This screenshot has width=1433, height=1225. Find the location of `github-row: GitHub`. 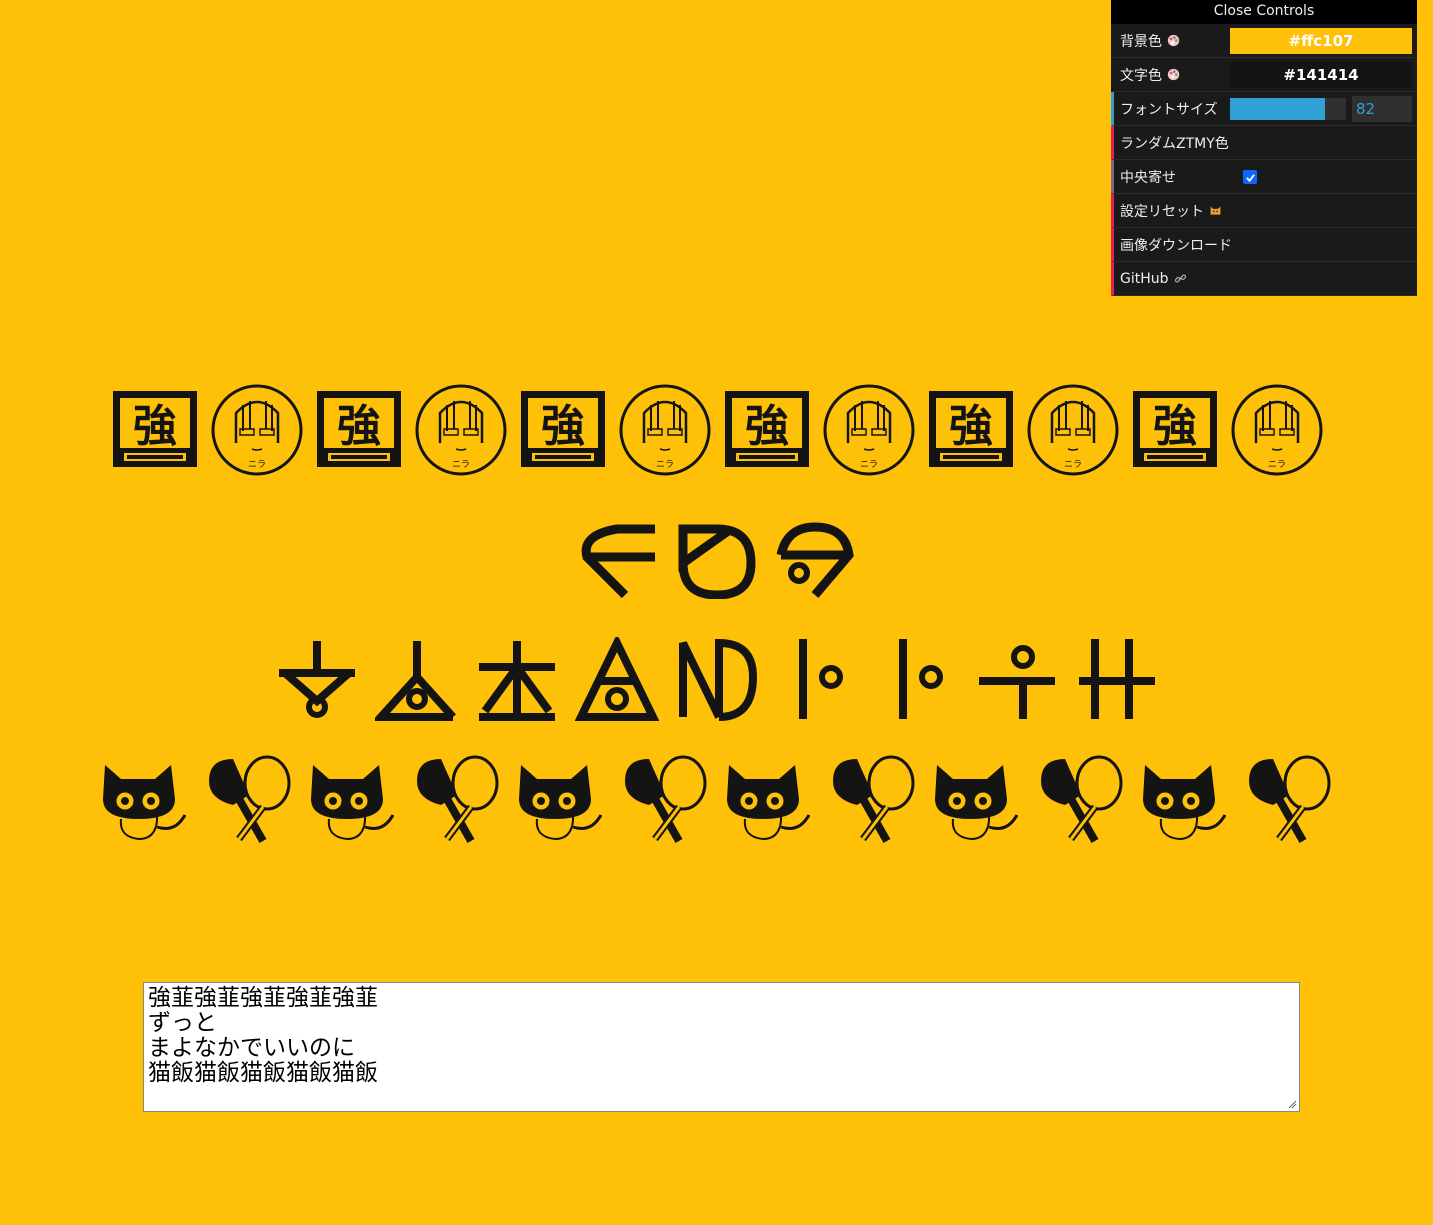

github-row: GitHub is located at coordinates (1264, 279).